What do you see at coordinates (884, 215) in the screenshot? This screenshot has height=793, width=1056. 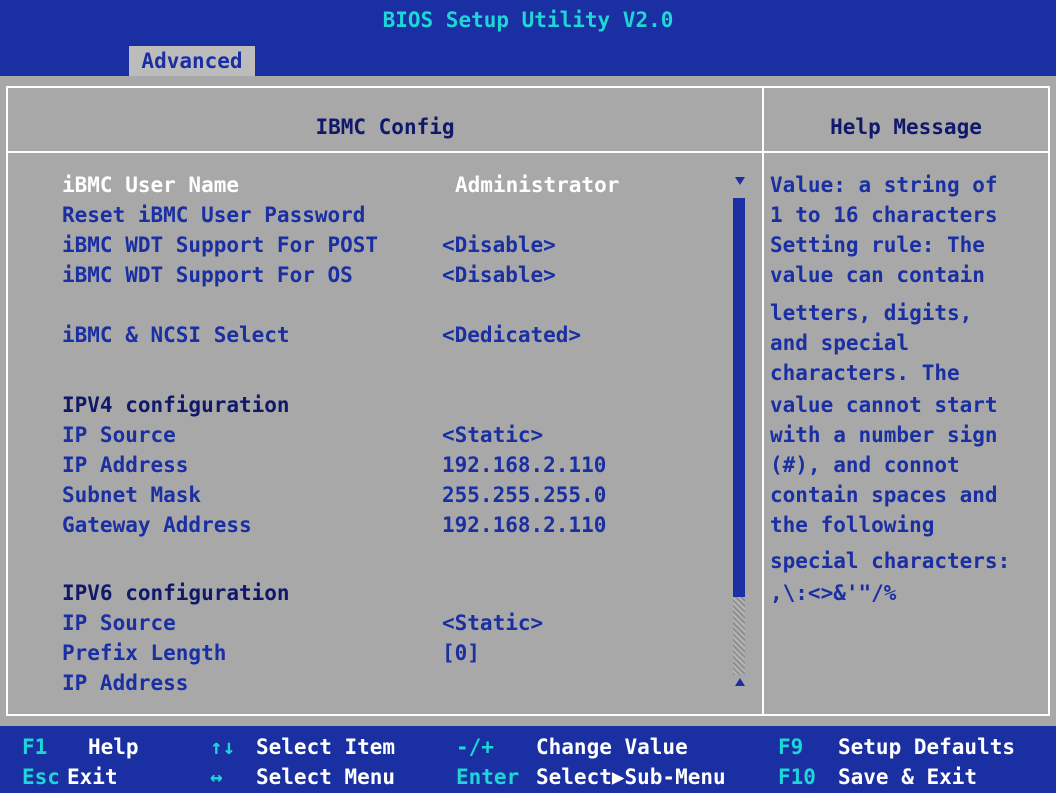 I see `help-line: 1 to 16 characters` at bounding box center [884, 215].